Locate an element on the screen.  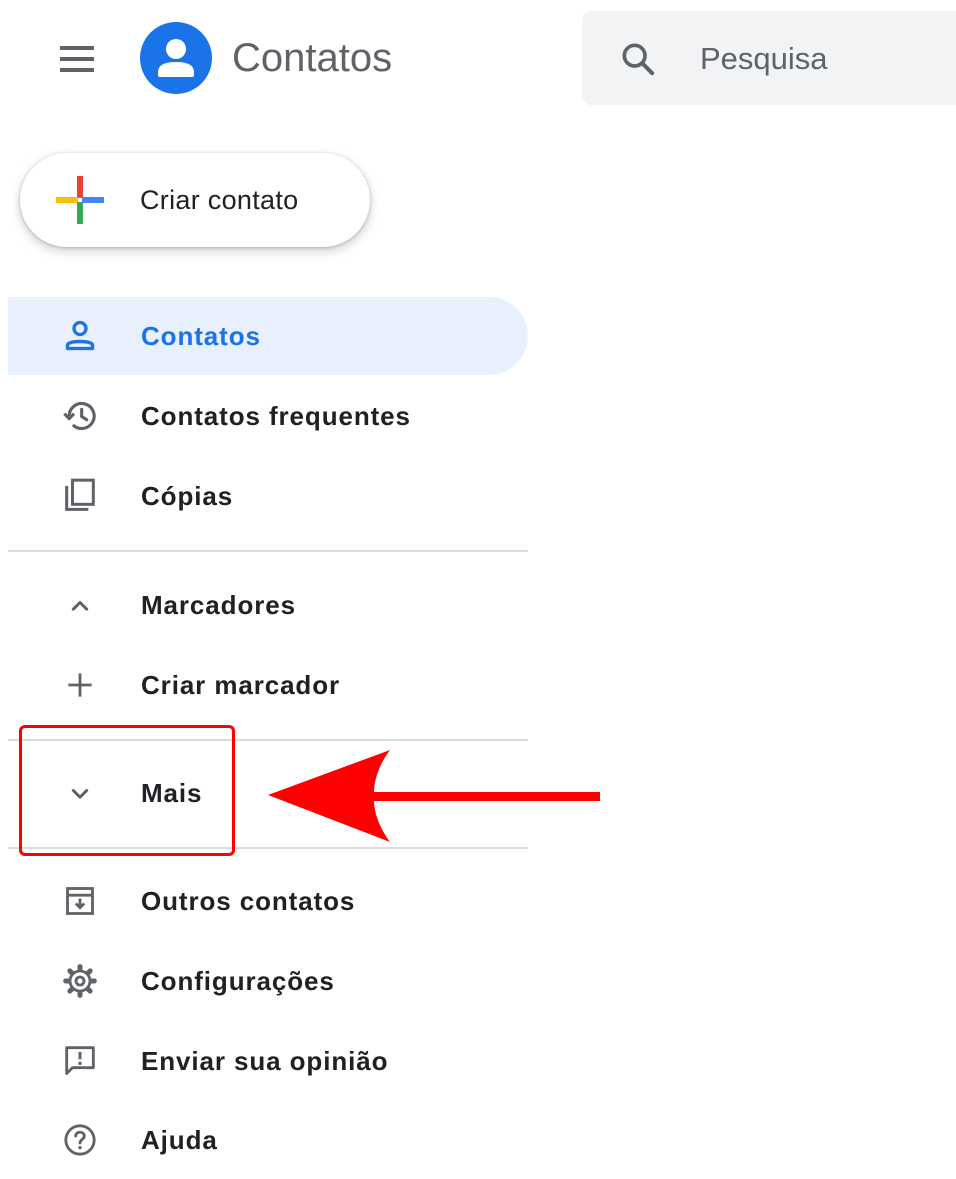
hamburger-menu-icon is located at coordinates (77, 59).